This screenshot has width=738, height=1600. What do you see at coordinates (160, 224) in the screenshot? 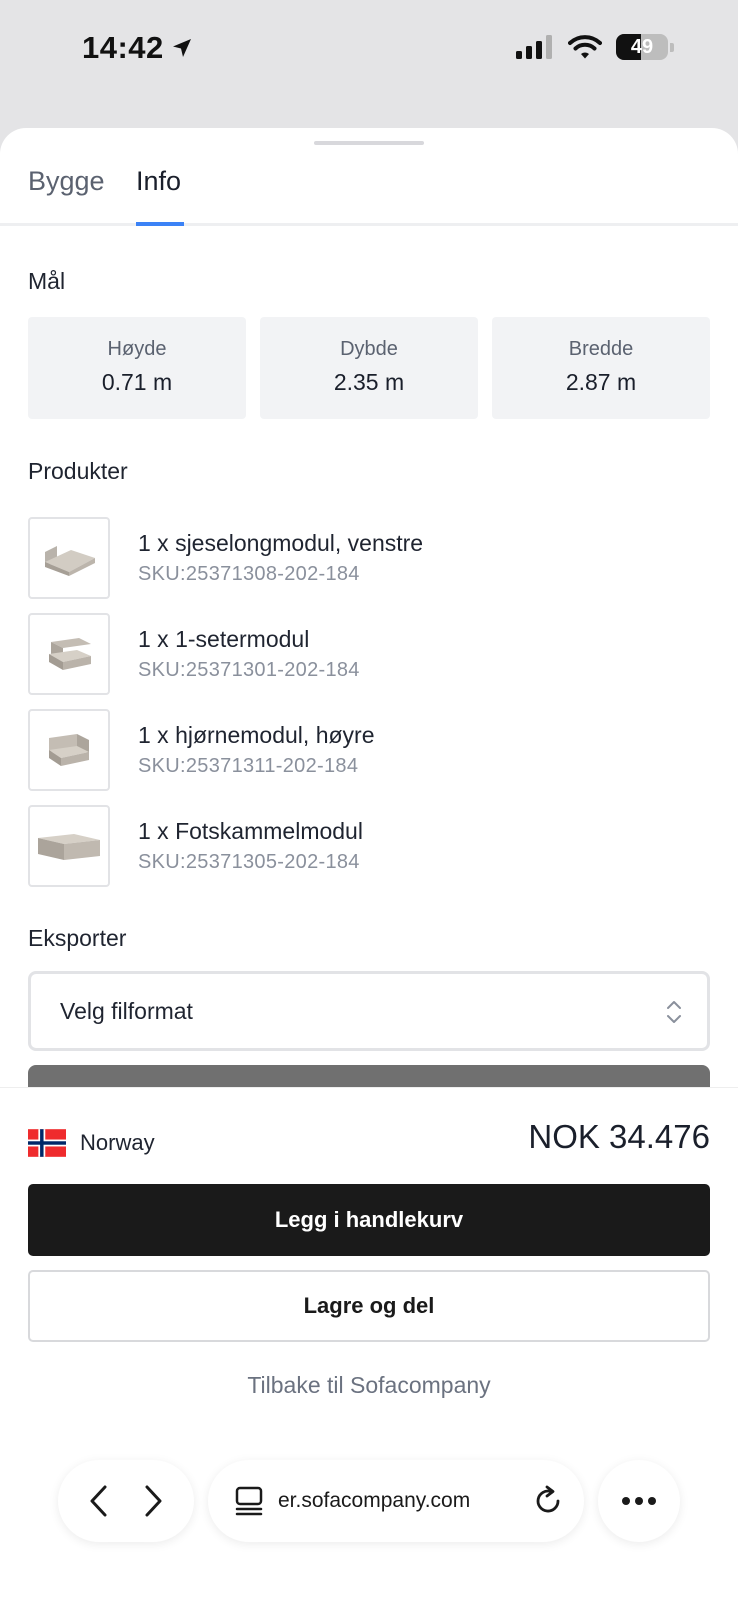
I see `active-tab-indicator` at bounding box center [160, 224].